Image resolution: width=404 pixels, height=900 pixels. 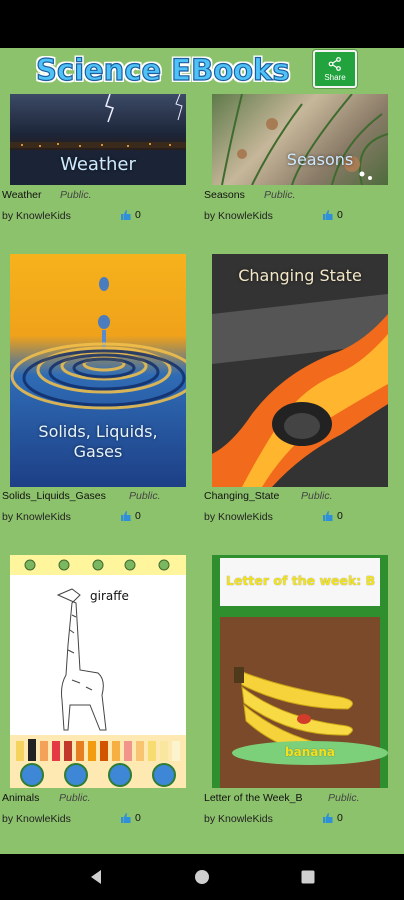 What do you see at coordinates (98, 671) in the screenshot?
I see `book-thumbnail: giraffe` at bounding box center [98, 671].